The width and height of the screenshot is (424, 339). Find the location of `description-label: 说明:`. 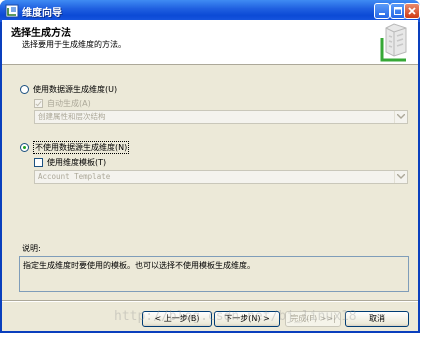

description-label: 说明: is located at coordinates (31, 248).